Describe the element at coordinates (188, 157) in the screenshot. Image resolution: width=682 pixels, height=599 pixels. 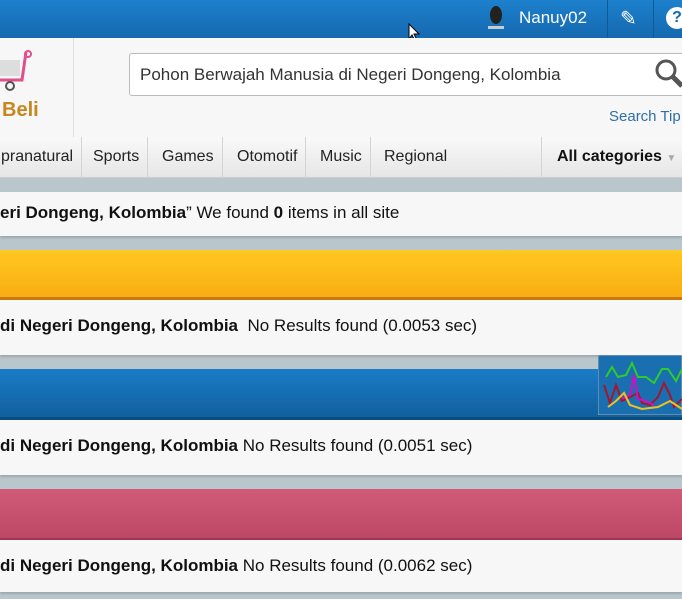
I see `nav-item-games: Games` at that location.